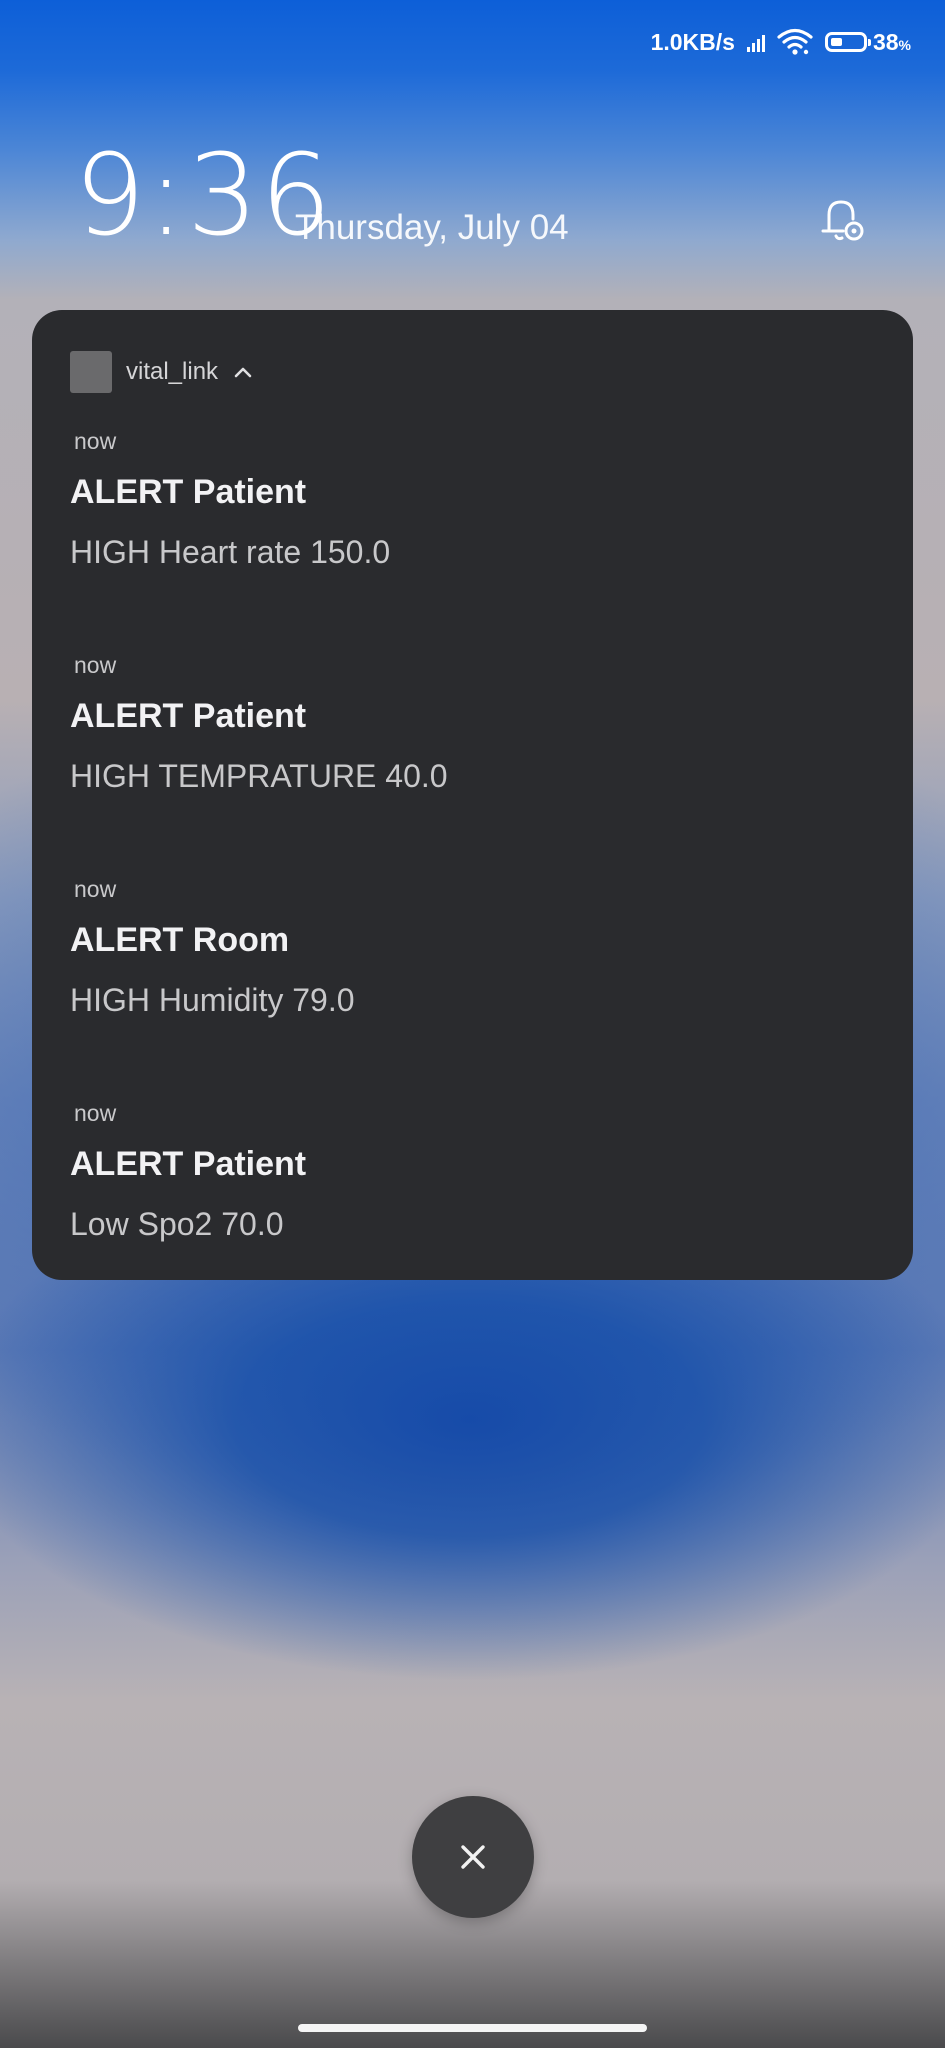 Image resolution: width=945 pixels, height=2048 pixels. I want to click on signal-icon, so click(755, 42).